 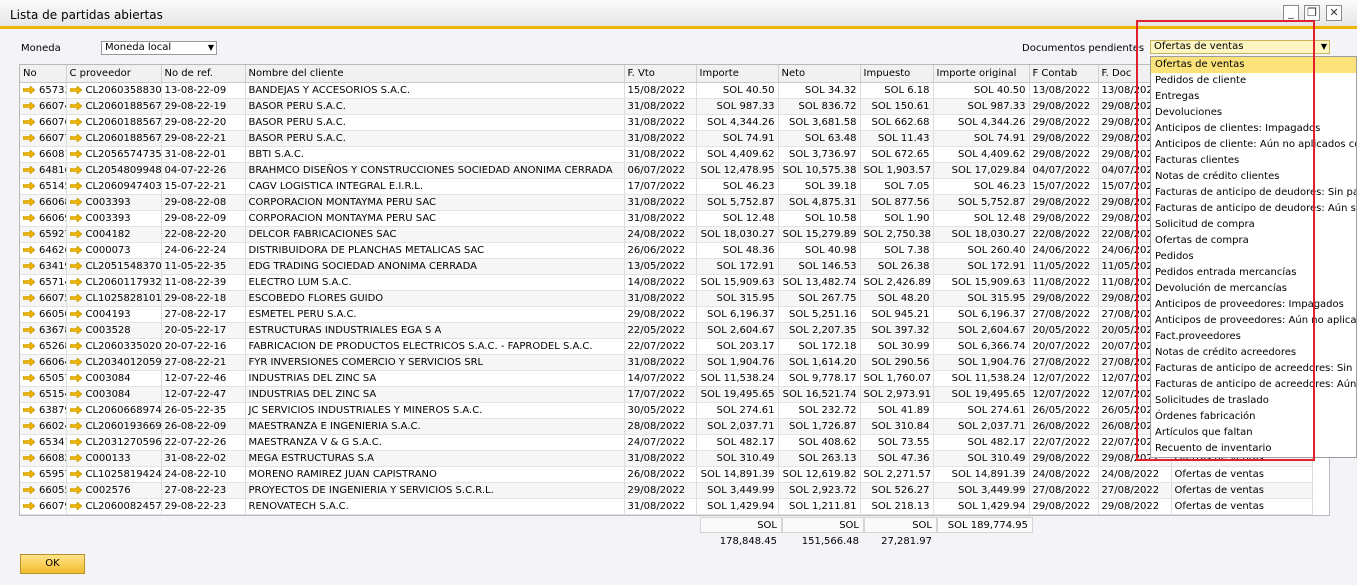 I want to click on column-header: Importe, so click(x=737, y=74).